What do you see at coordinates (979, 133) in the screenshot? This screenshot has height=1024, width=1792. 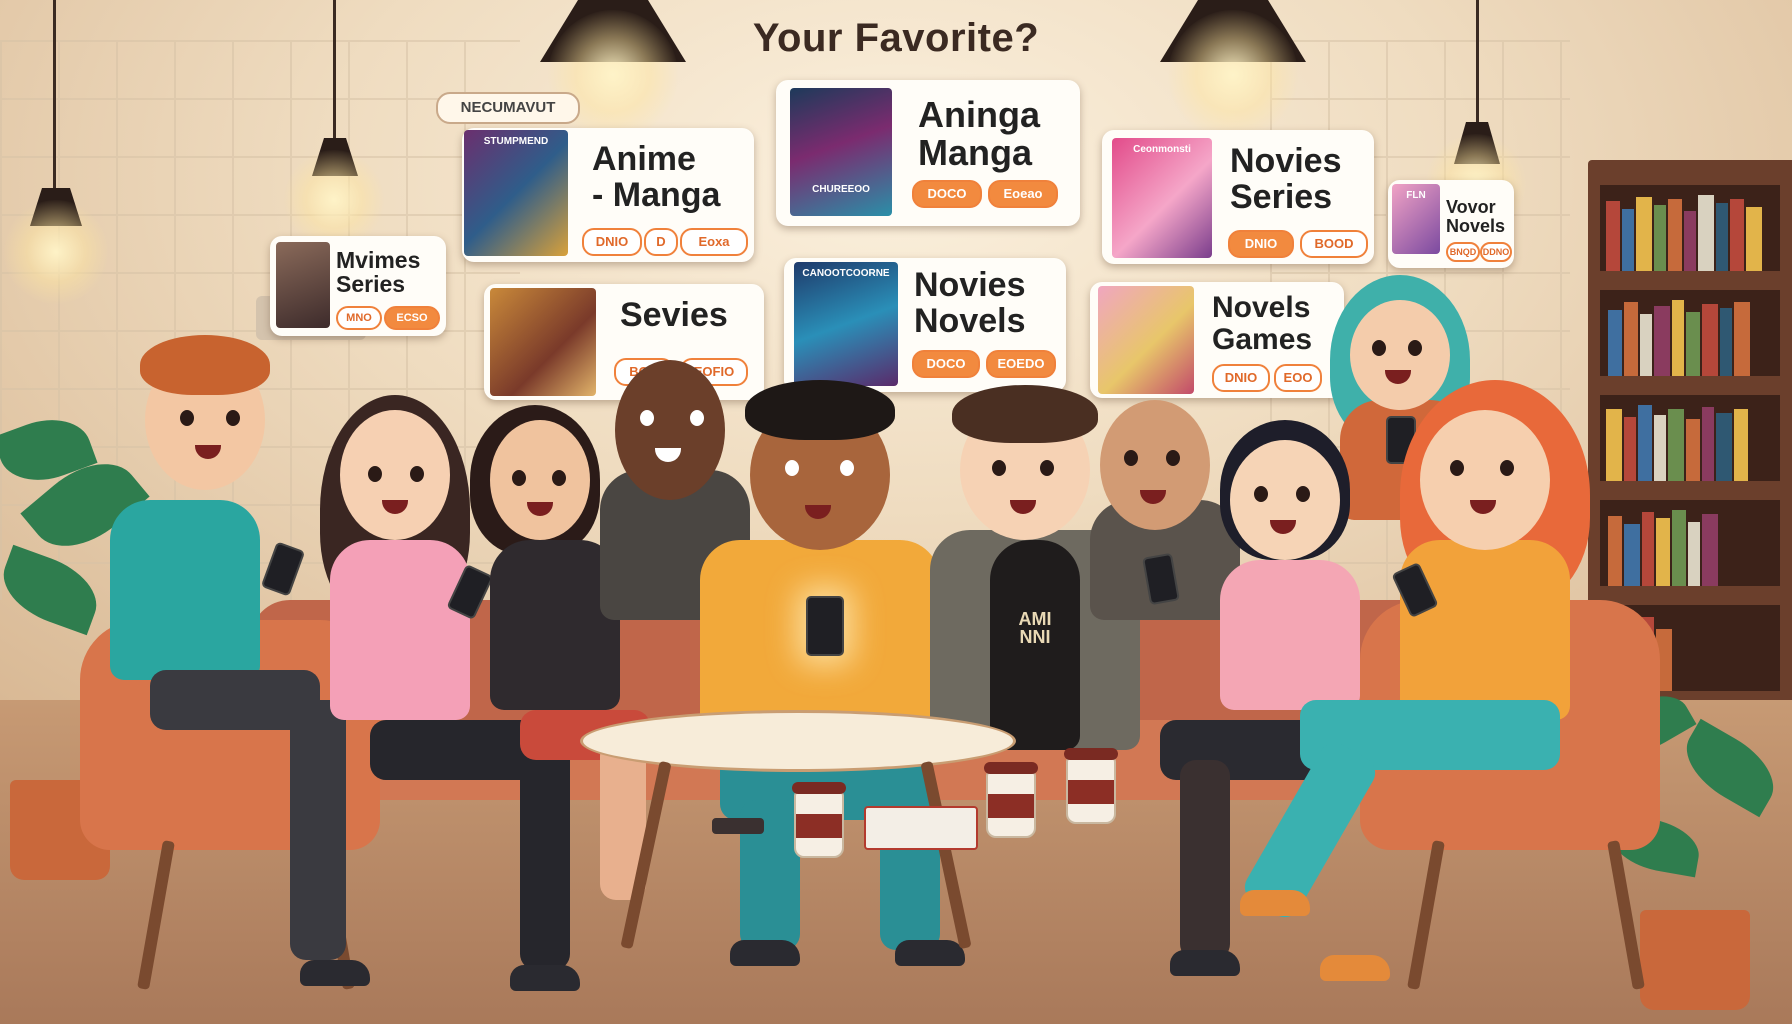 I see `card-title: Aninga Manga` at bounding box center [979, 133].